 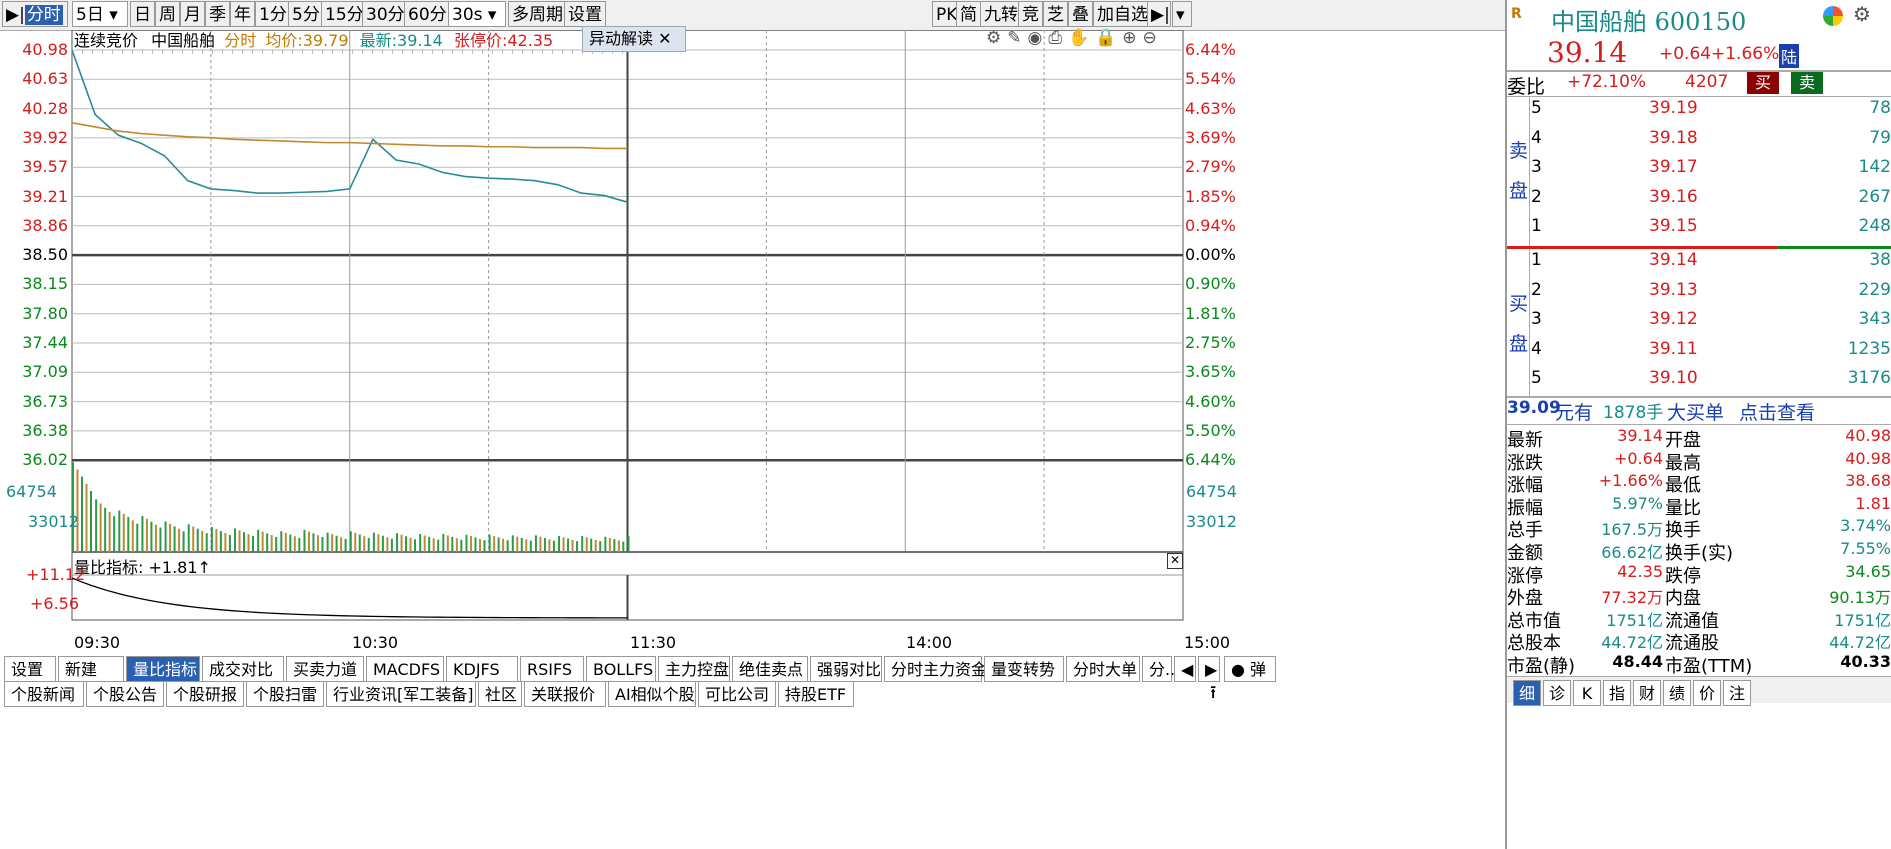 What do you see at coordinates (968, 14) in the screenshot?
I see `toolbar-simple: 简` at bounding box center [968, 14].